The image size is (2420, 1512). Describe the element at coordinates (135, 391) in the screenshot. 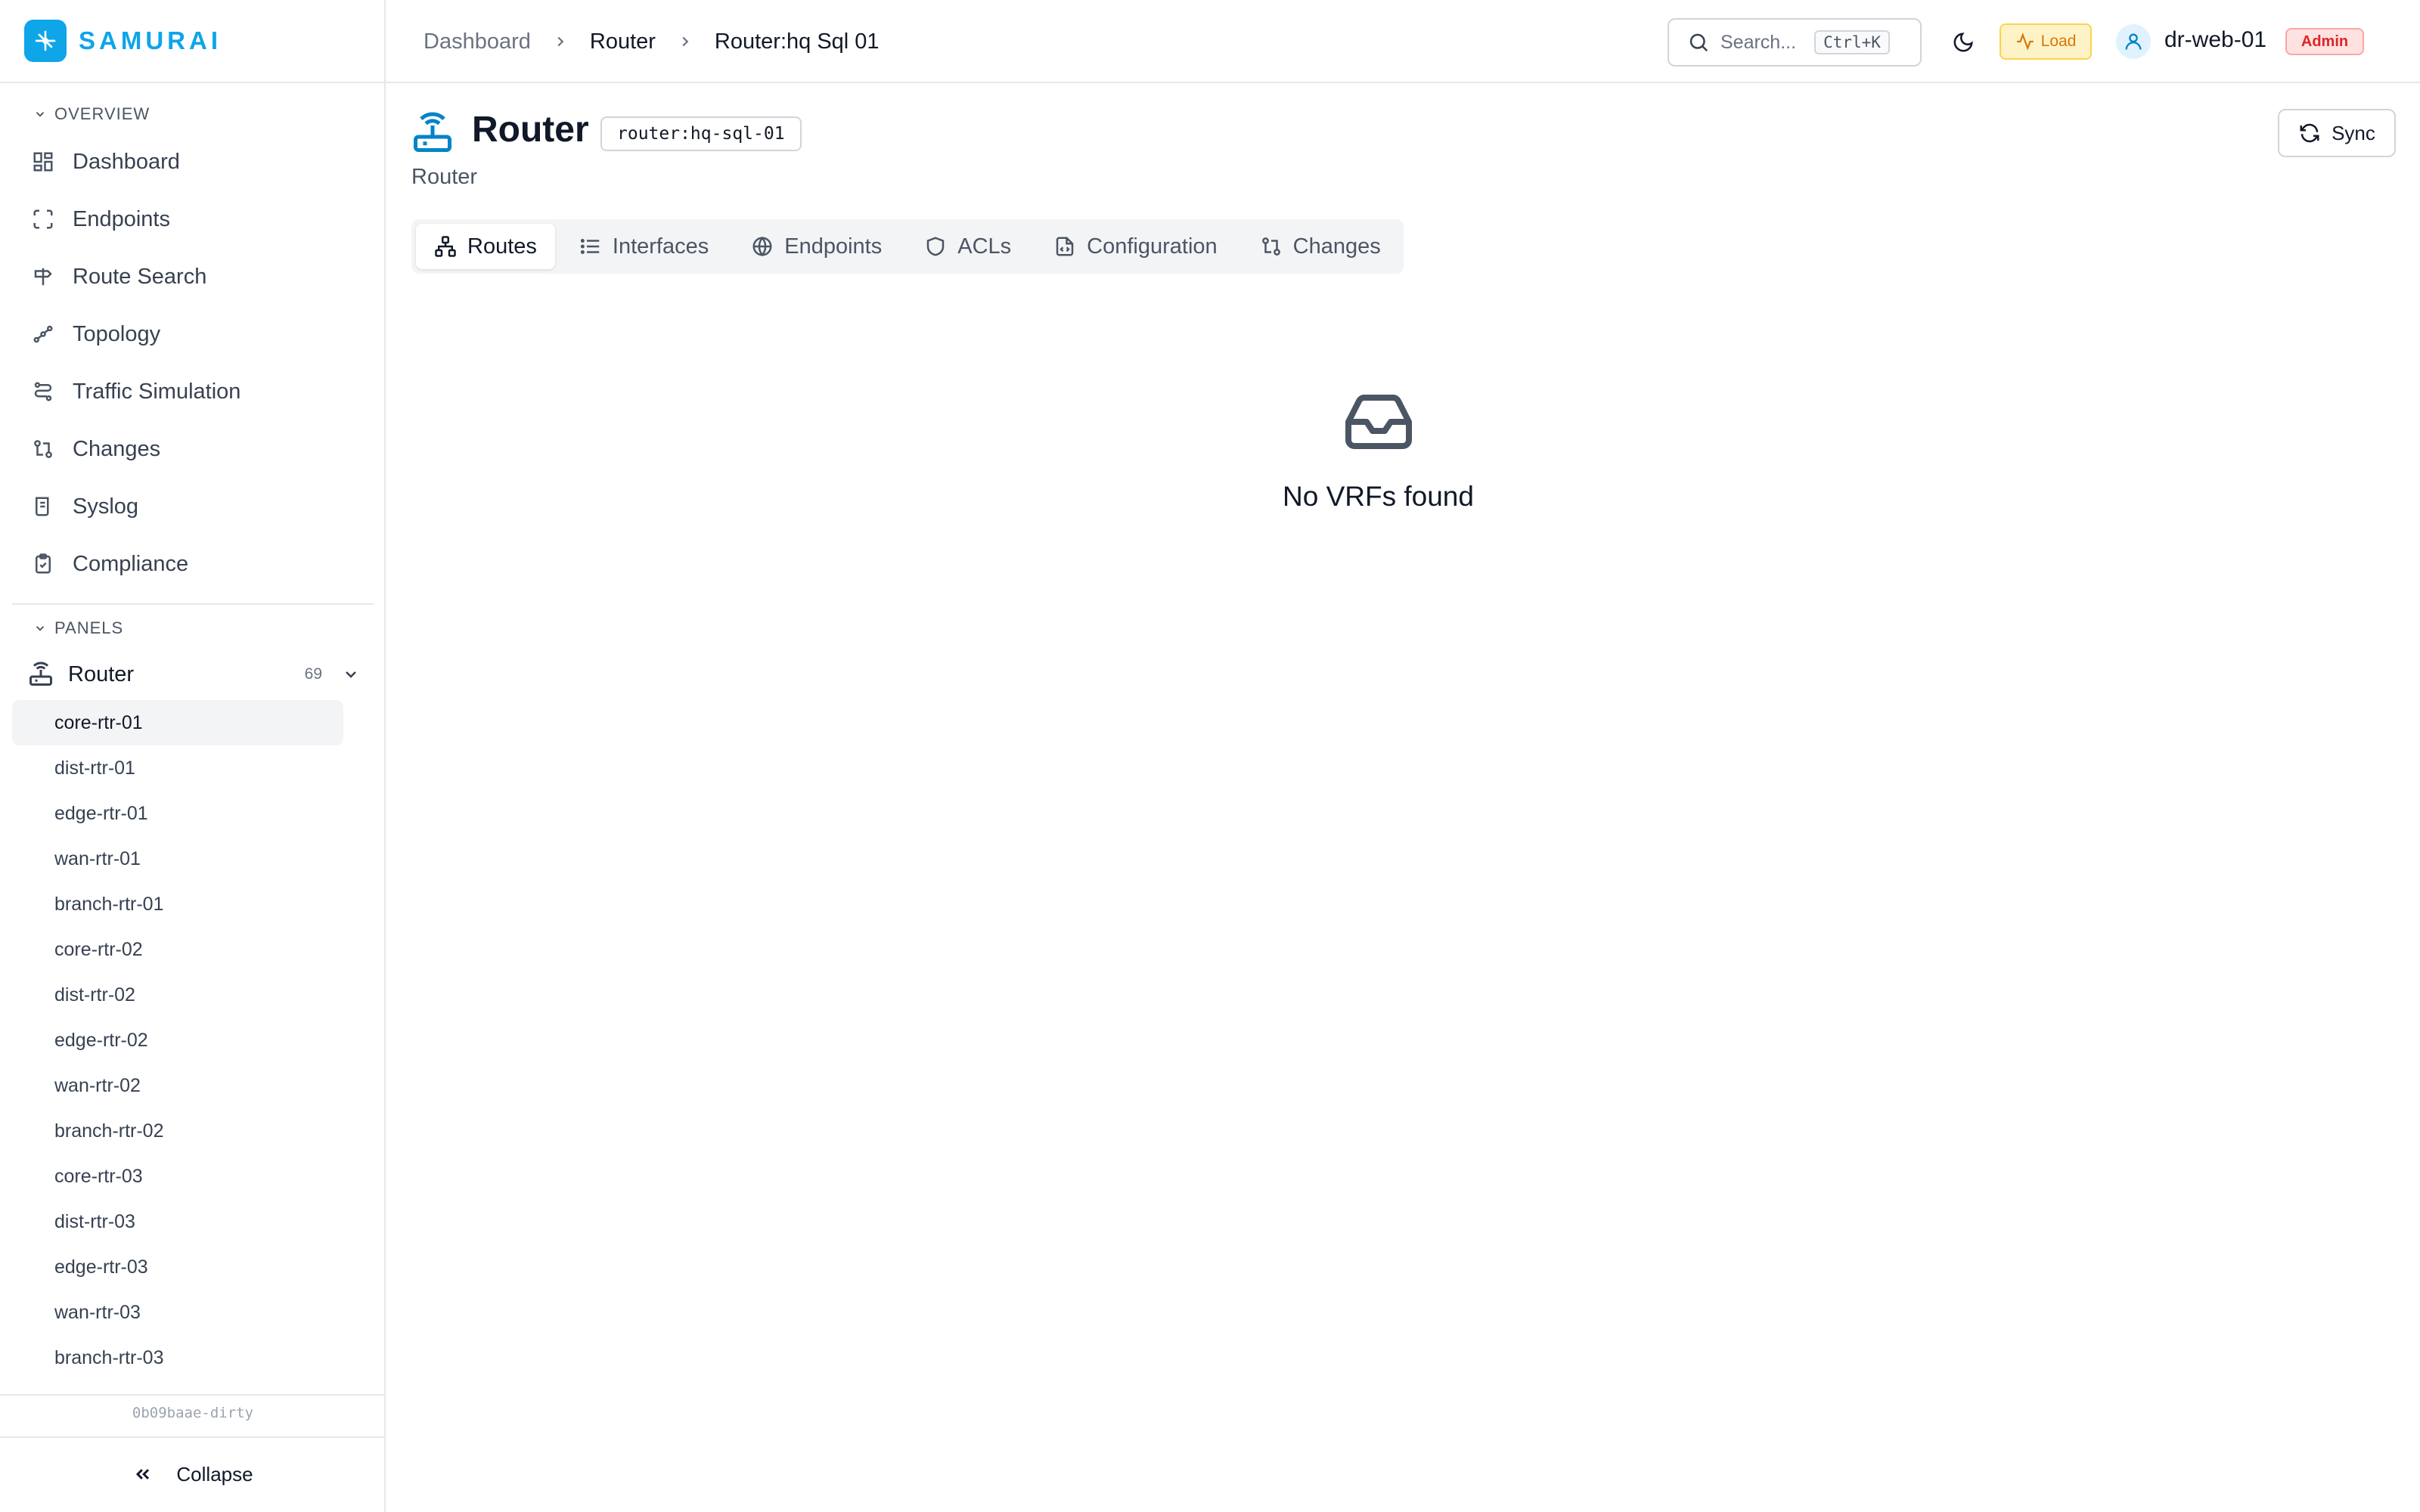

I see `nav-item-traffic-simulation: Traffic Simulation` at that location.